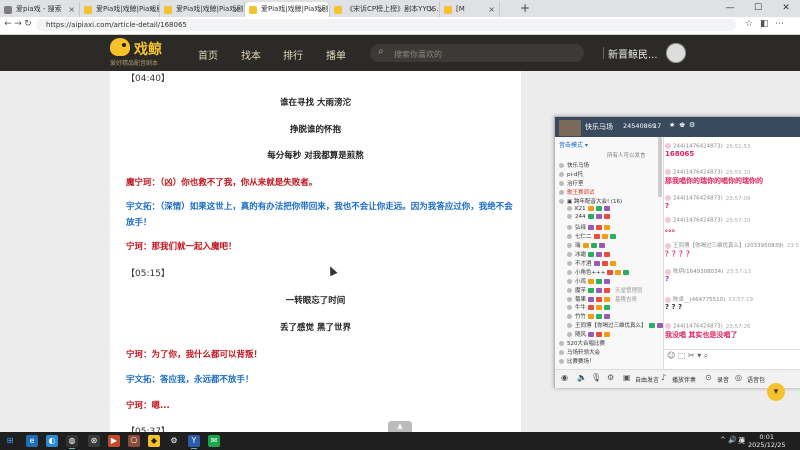 The height and width of the screenshot is (450, 800). Describe the element at coordinates (293, 54) in the screenshot. I see `nav-ranking: 排行` at that location.